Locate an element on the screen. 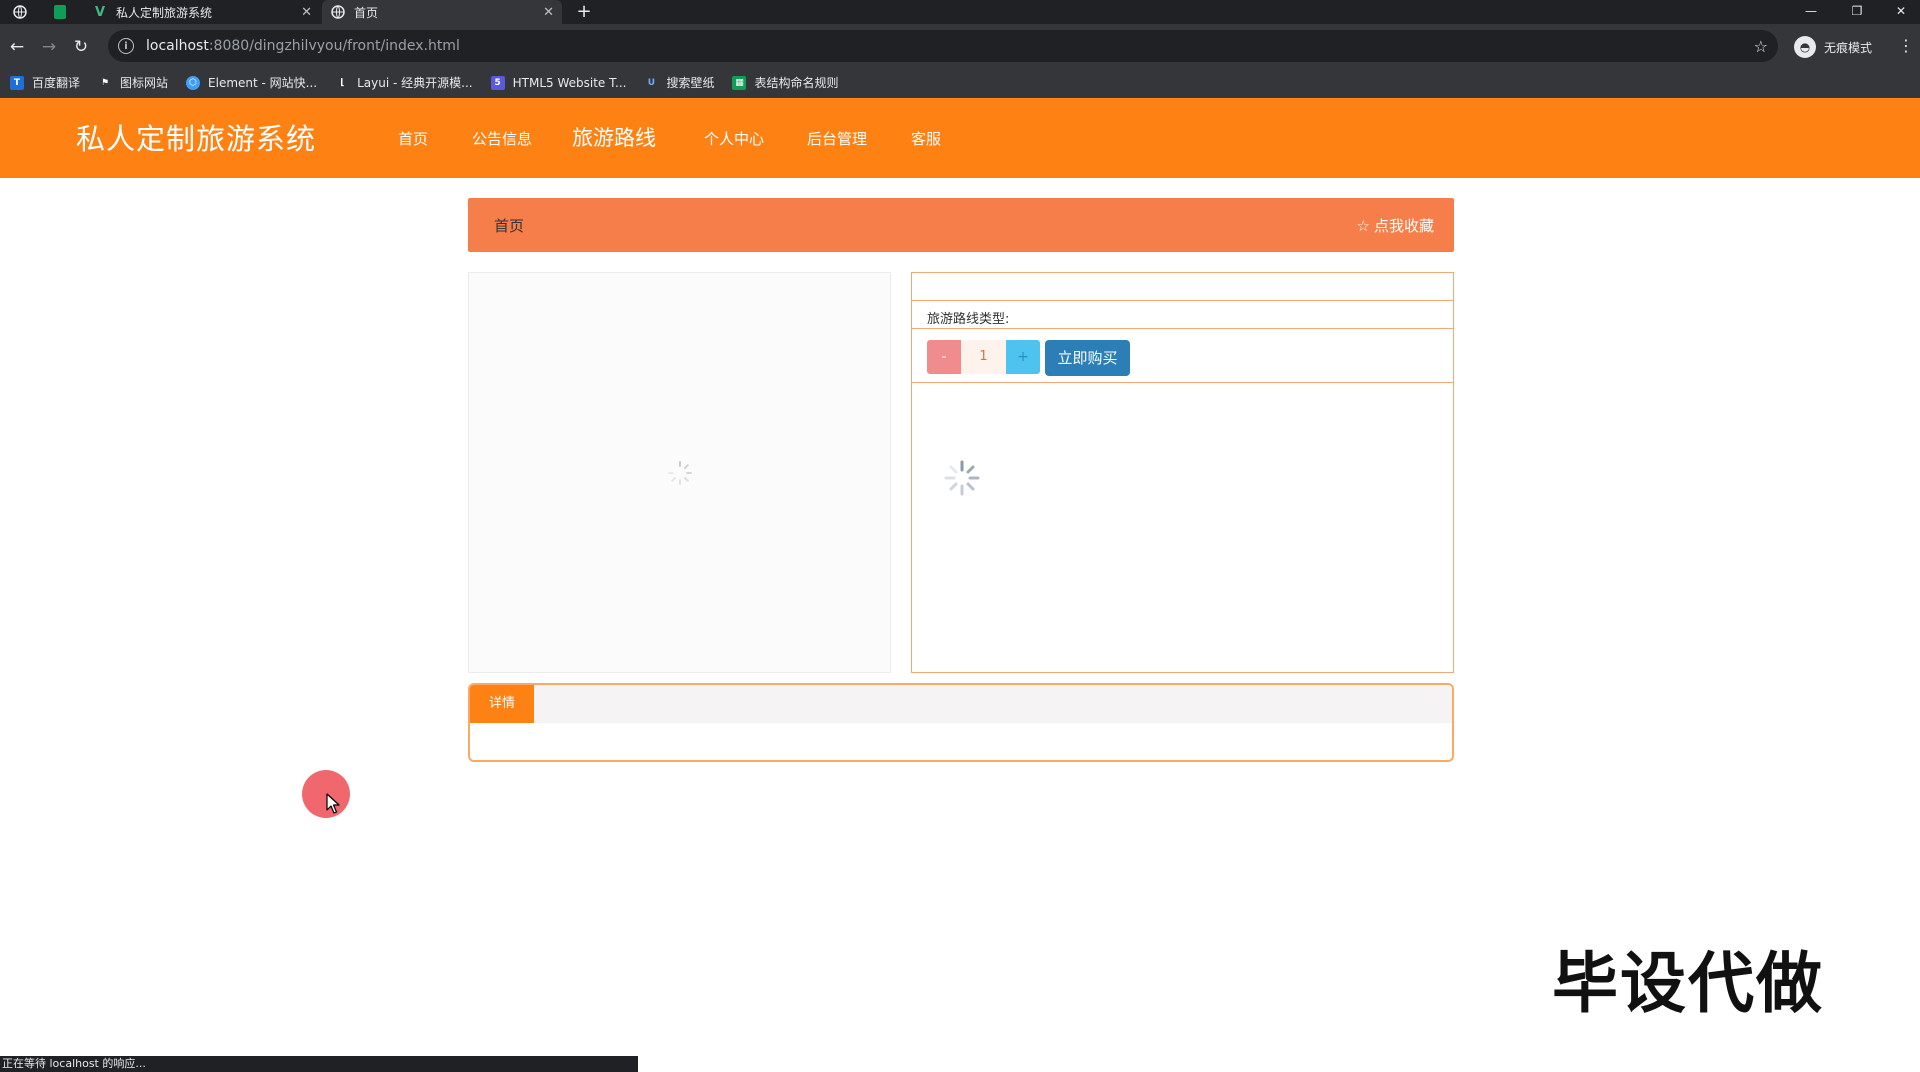 This screenshot has width=1920, height=1072. bookmark-item: T 百度翻译 is located at coordinates (45, 82).